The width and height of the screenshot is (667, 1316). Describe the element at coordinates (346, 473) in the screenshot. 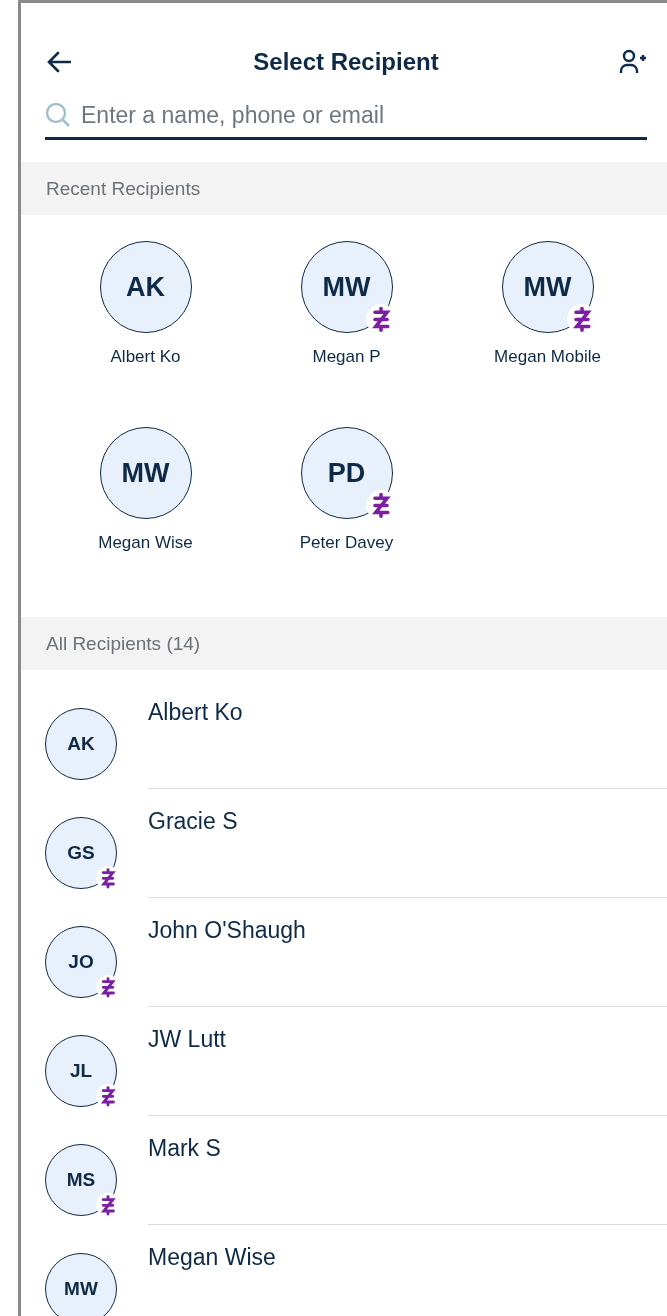

I see `avatar: PD` at that location.